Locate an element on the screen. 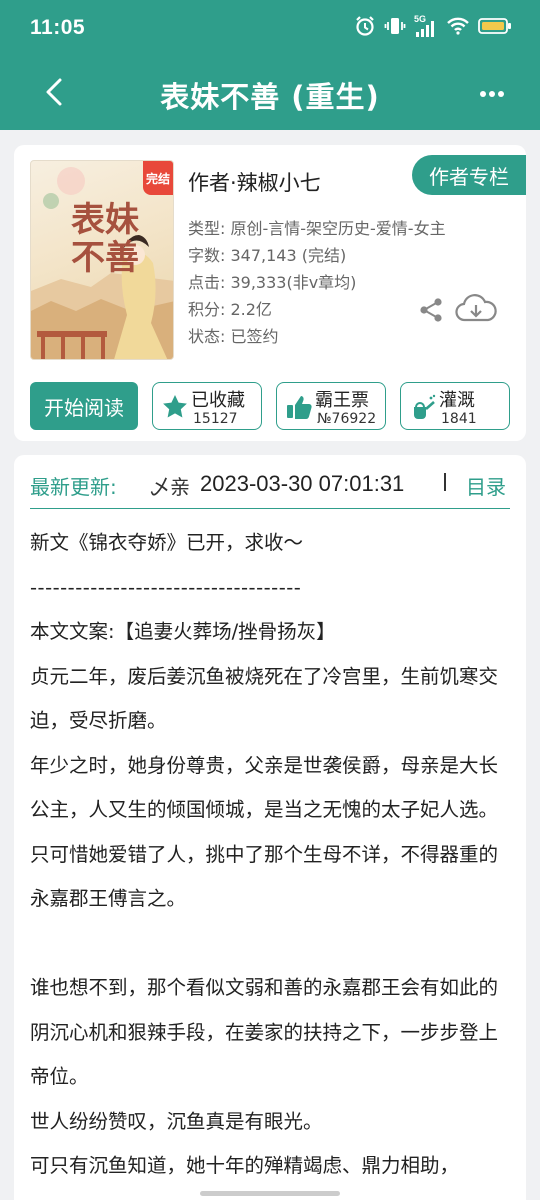 Image resolution: width=540 pixels, height=1200 pixels. share-icon is located at coordinates (431, 310).